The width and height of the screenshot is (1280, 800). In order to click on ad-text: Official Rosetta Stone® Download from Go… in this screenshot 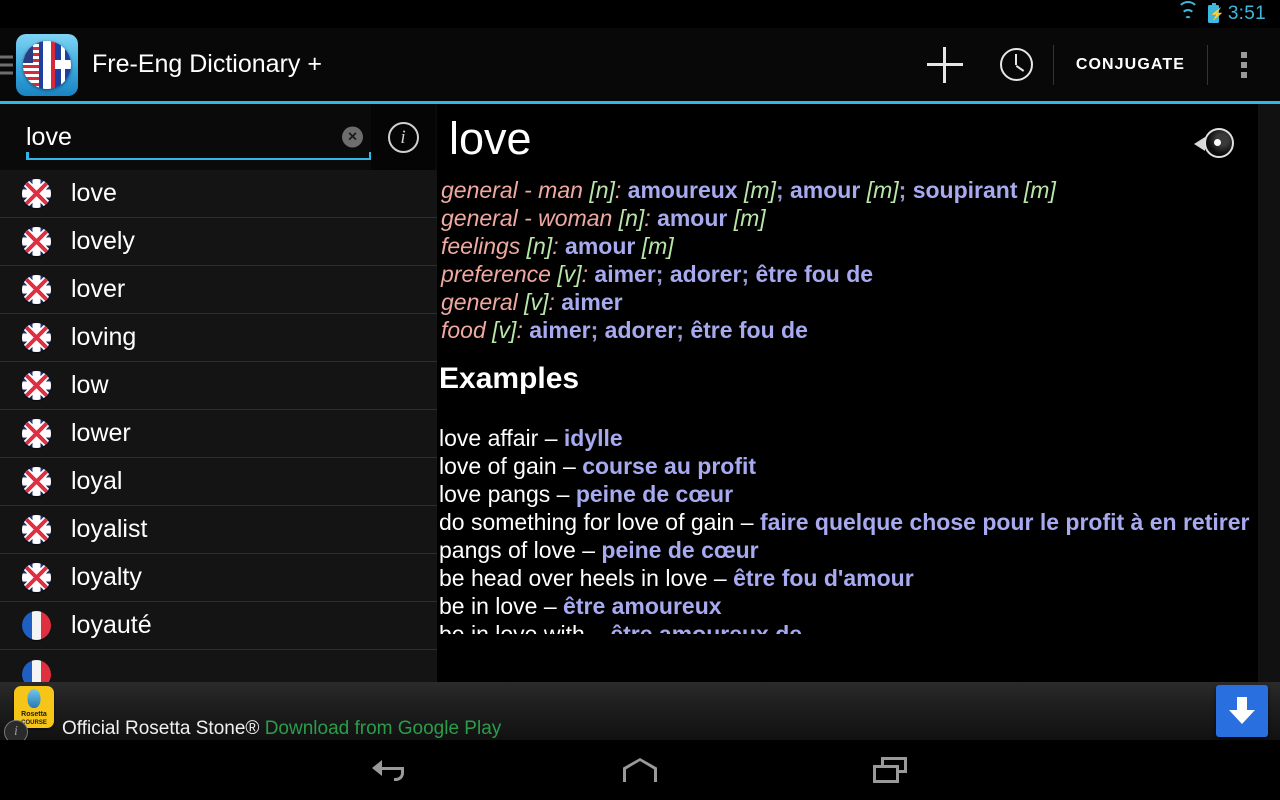, I will do `click(281, 729)`.